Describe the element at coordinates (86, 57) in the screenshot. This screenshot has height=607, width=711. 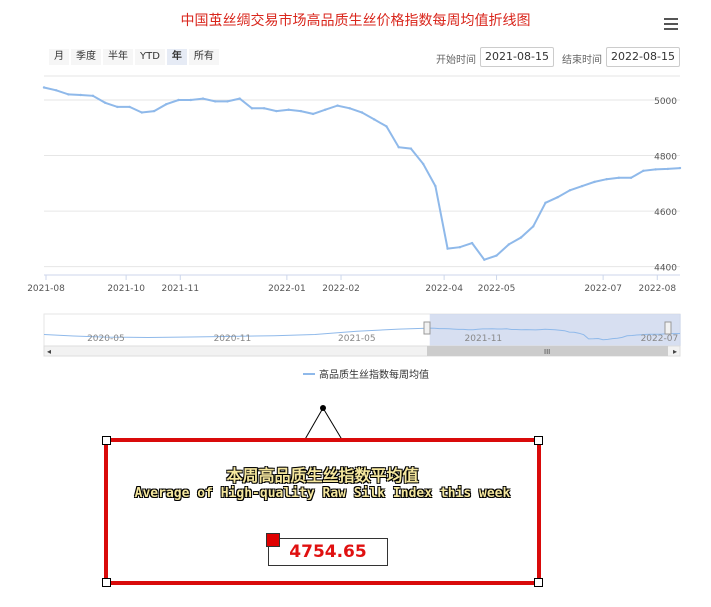
I see `range-button-quarter: 季度` at that location.